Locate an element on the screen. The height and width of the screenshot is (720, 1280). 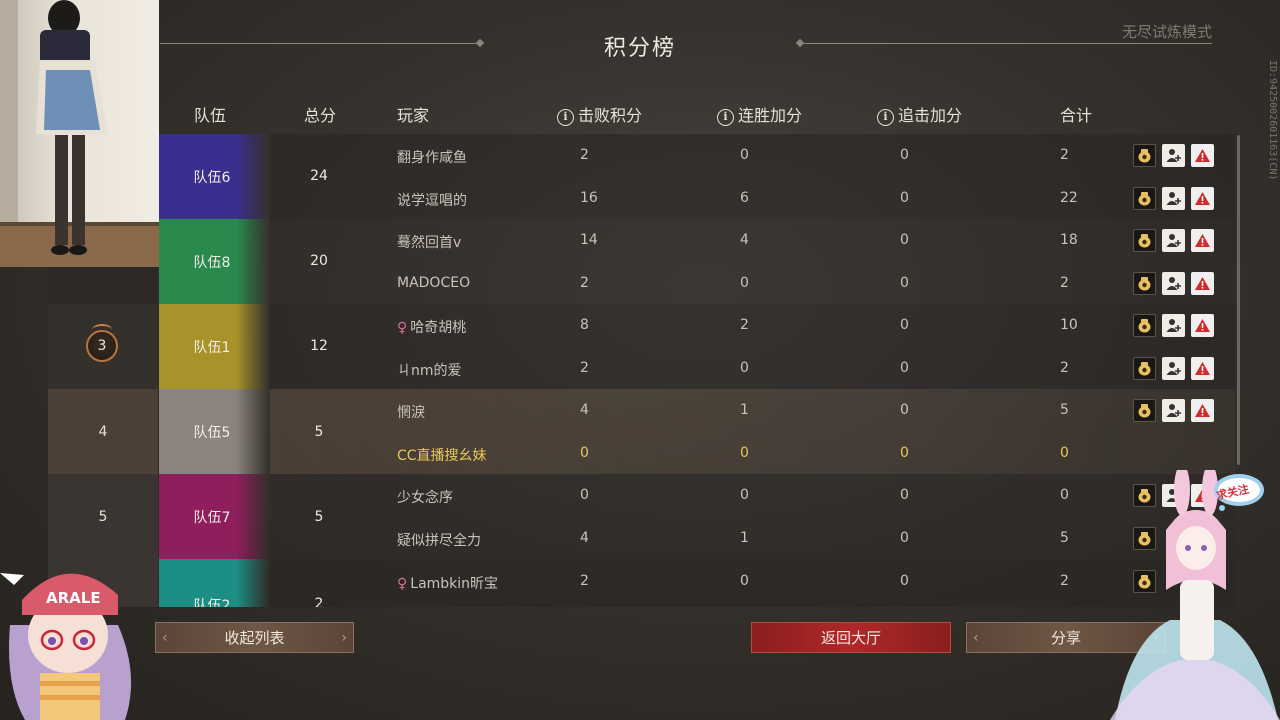
team-name: 队伍5 is located at coordinates (212, 432).